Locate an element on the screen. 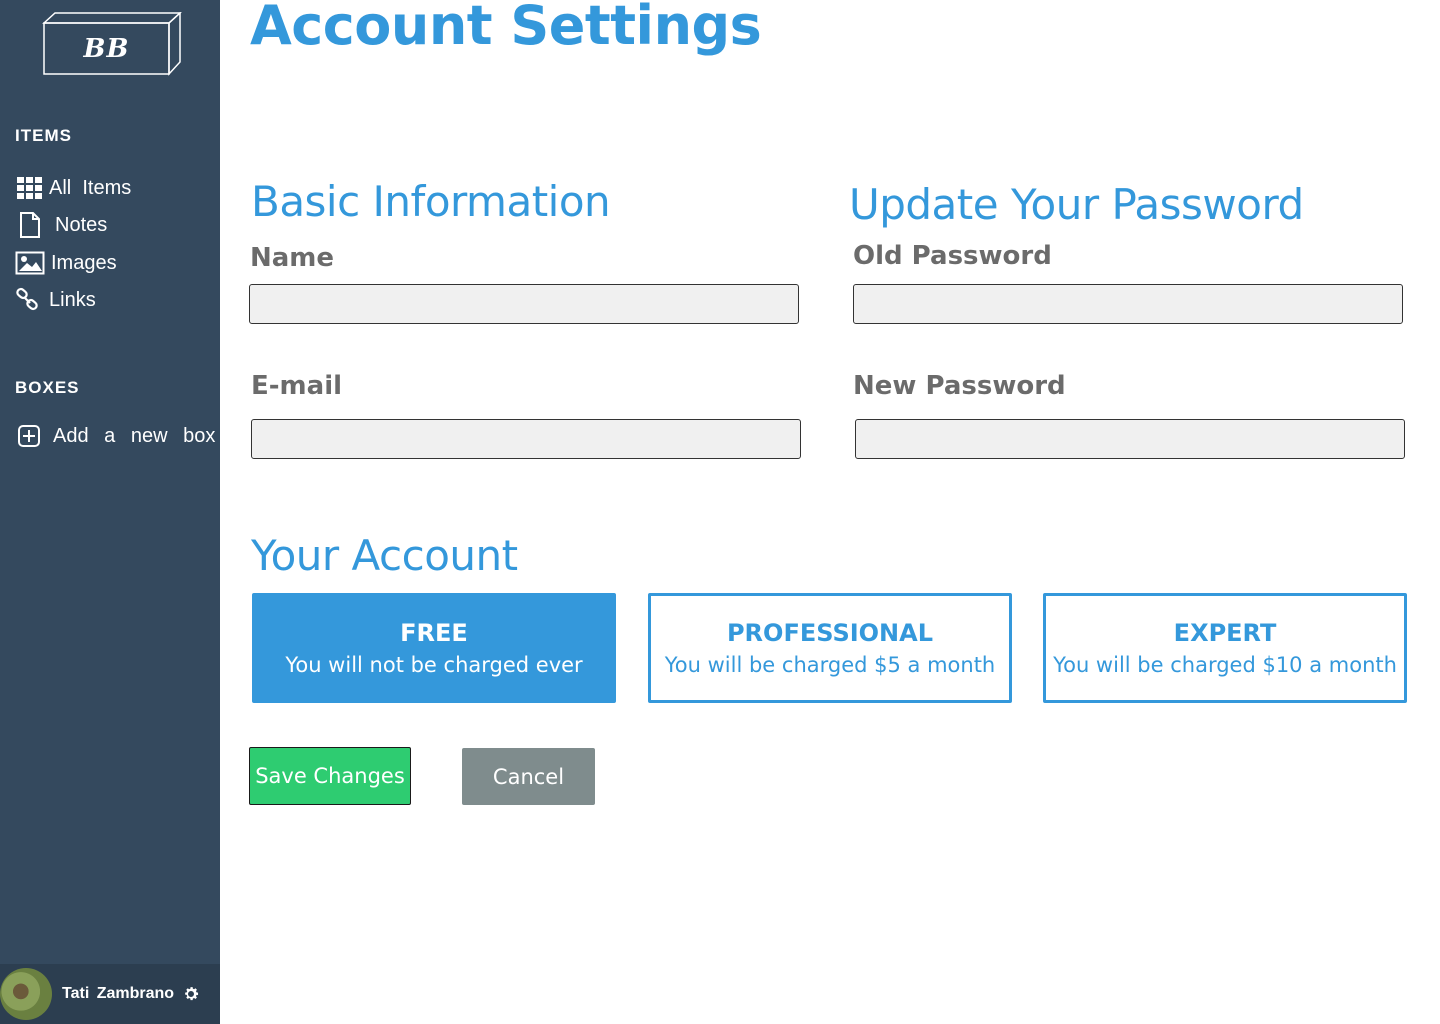 This screenshot has width=1440, height=1024. your-account-heading: Your Account is located at coordinates (384, 555).